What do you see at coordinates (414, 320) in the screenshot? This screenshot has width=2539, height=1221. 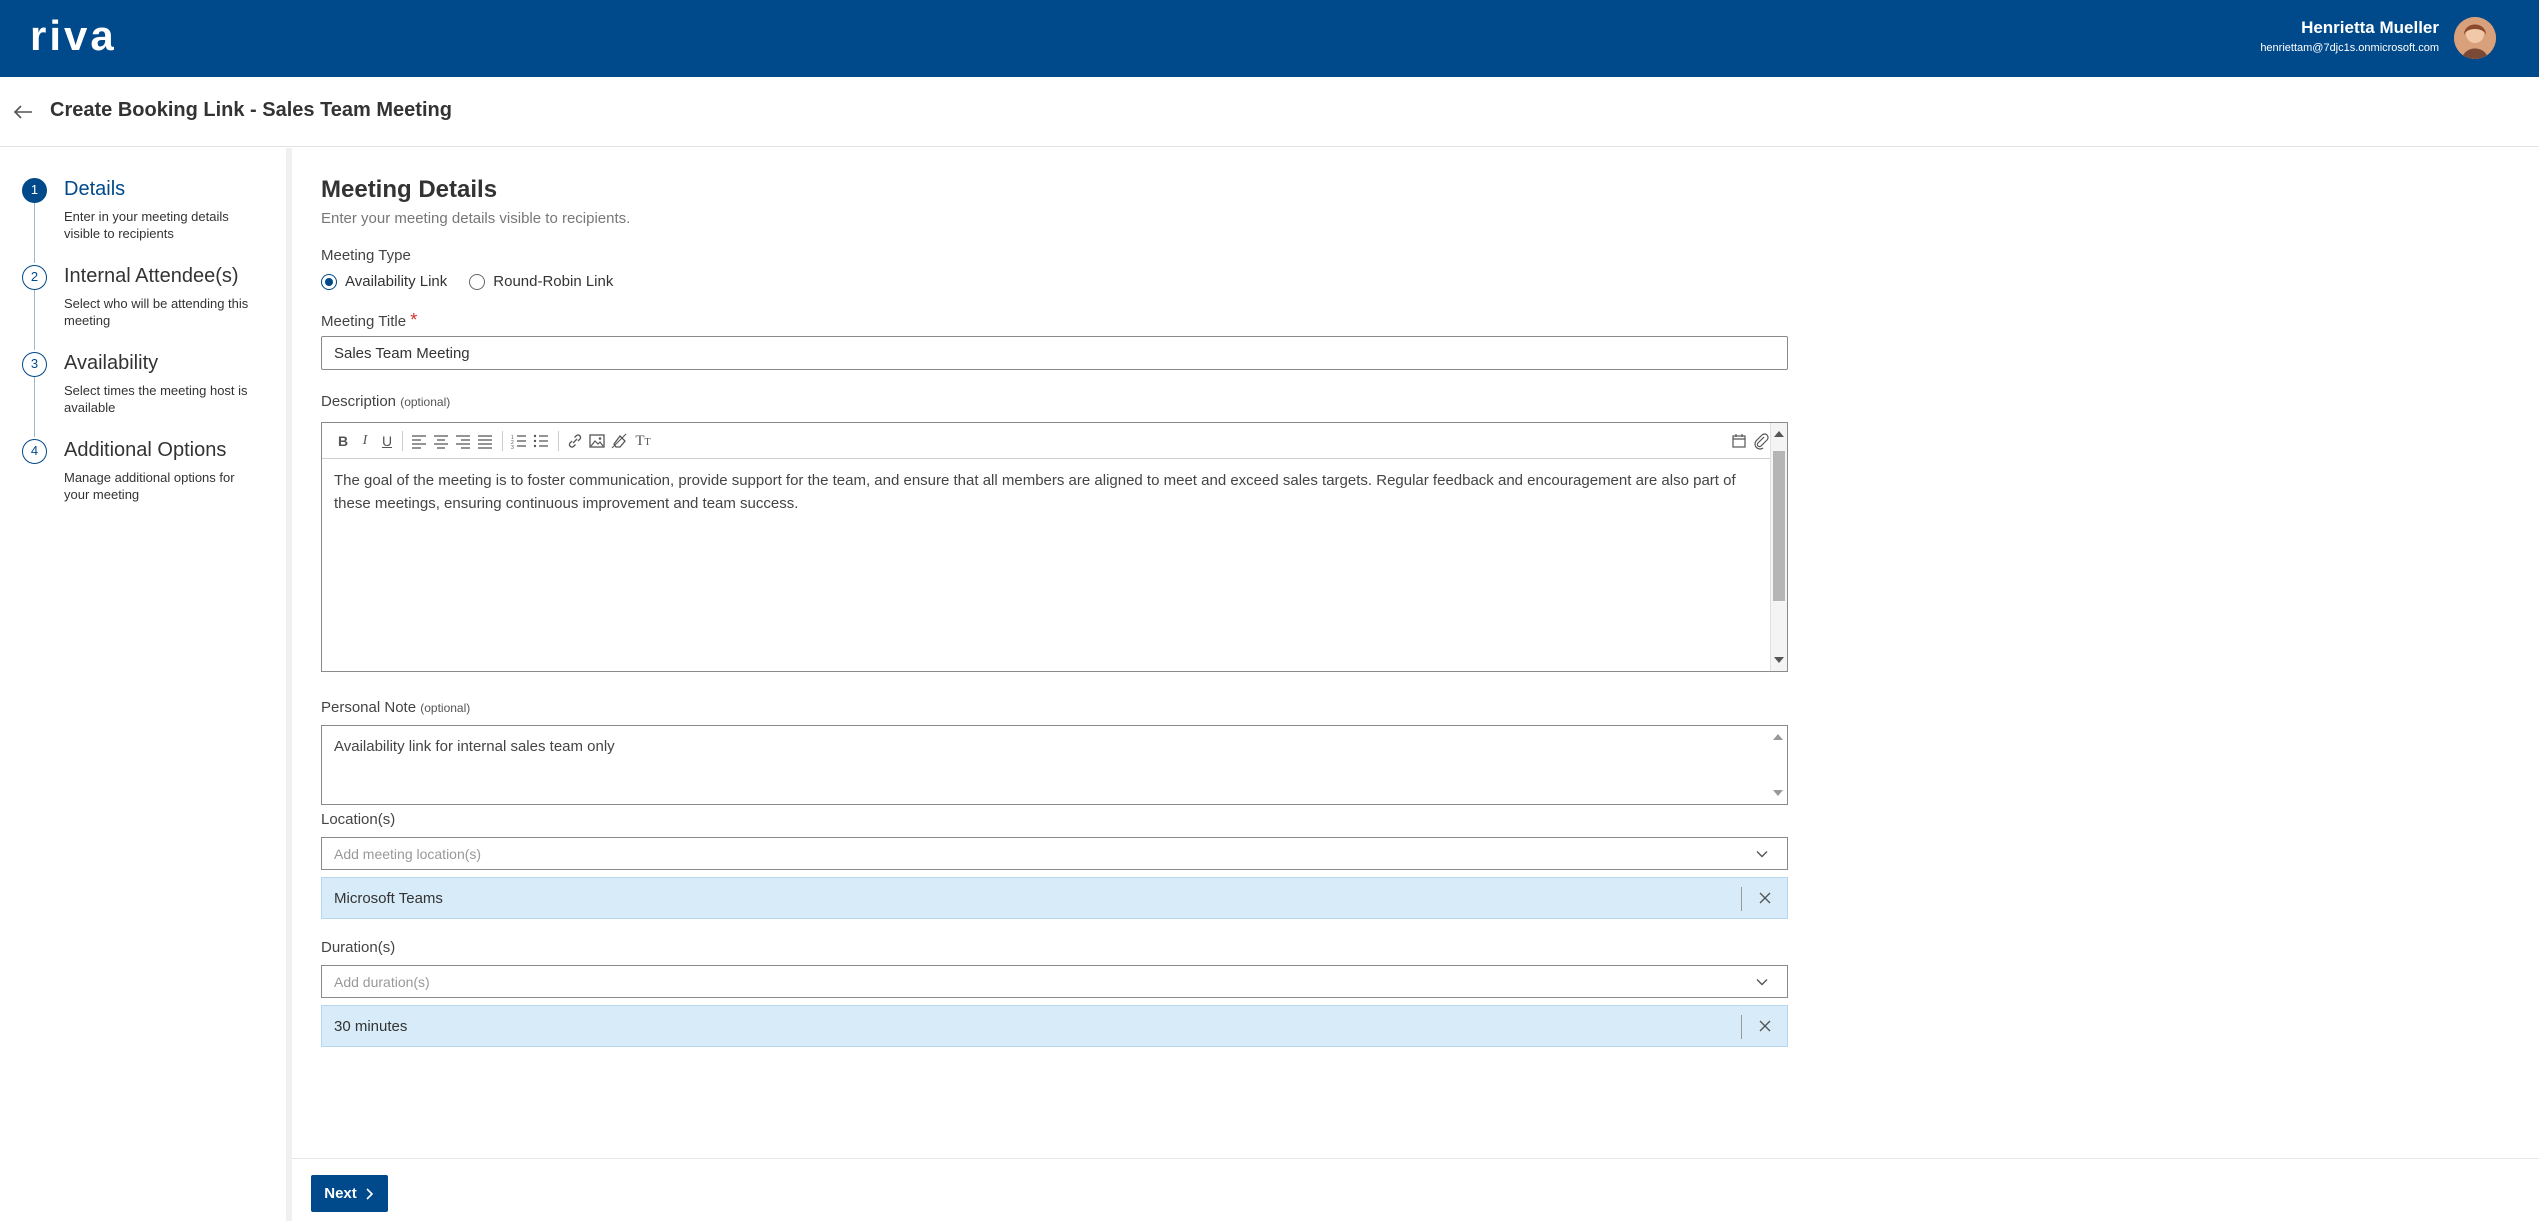 I see `required-mark: *` at bounding box center [414, 320].